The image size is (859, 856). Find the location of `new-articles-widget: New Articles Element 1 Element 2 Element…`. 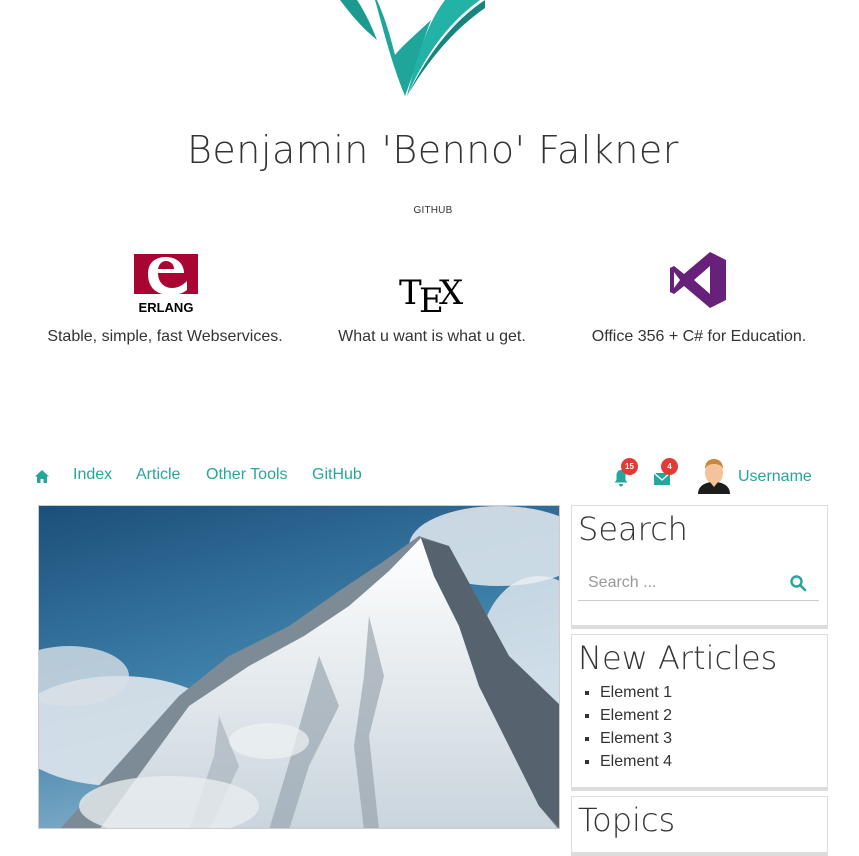

new-articles-widget: New Articles Element 1 Element 2 Element… is located at coordinates (699, 712).